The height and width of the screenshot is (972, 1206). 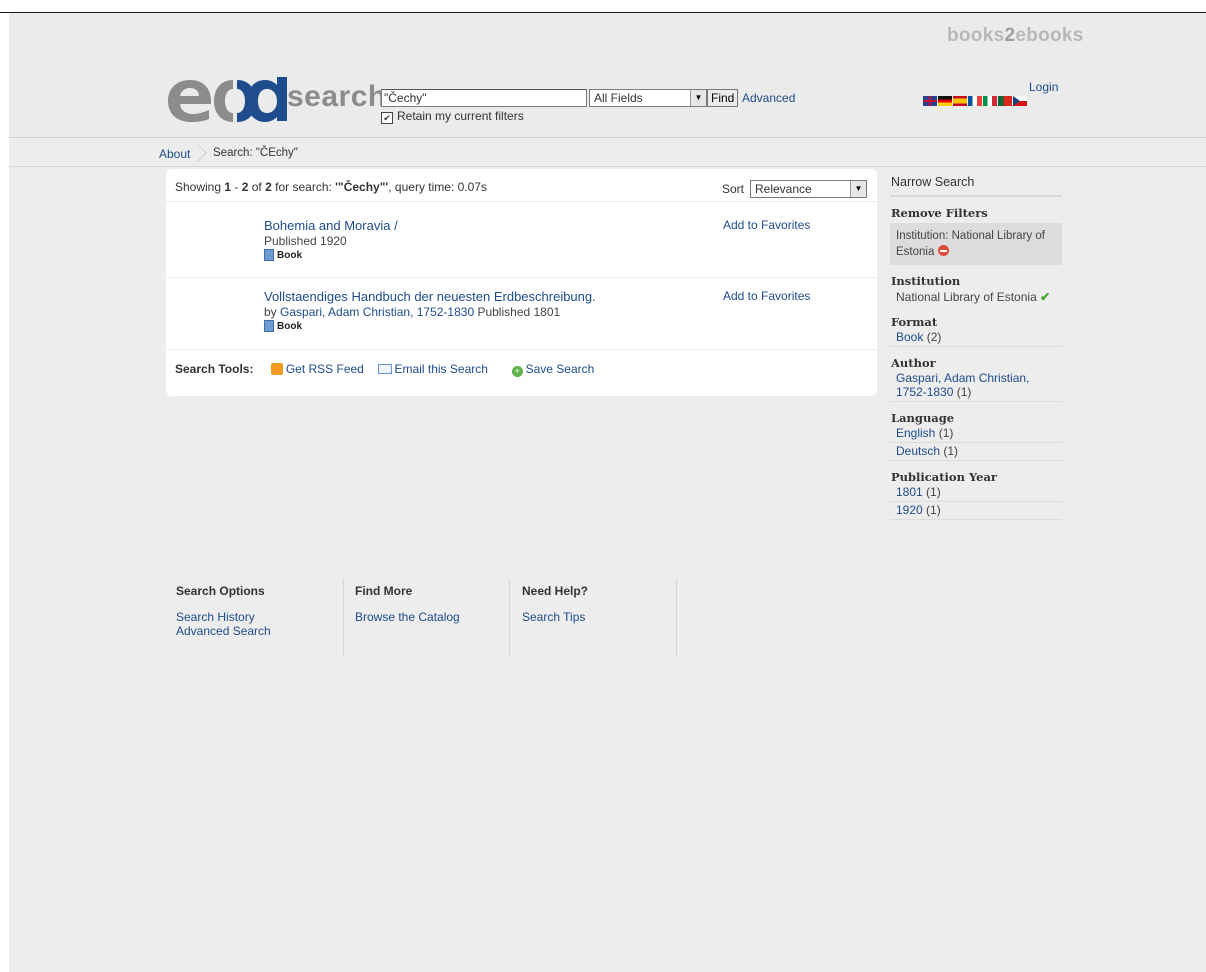 I want to click on sort-value: Relevance, so click(x=783, y=189).